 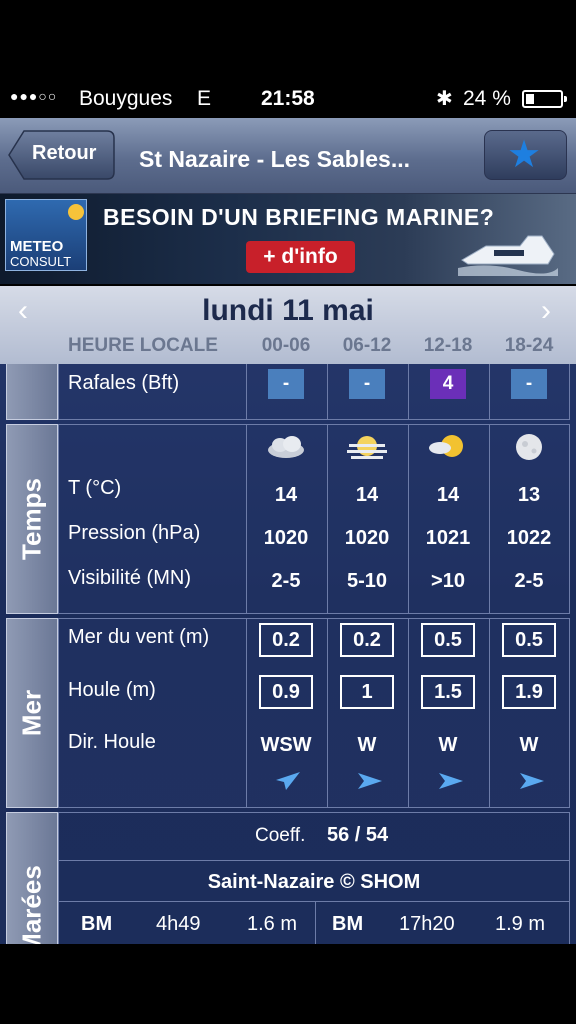 I want to click on moon-icon, so click(x=529, y=447).